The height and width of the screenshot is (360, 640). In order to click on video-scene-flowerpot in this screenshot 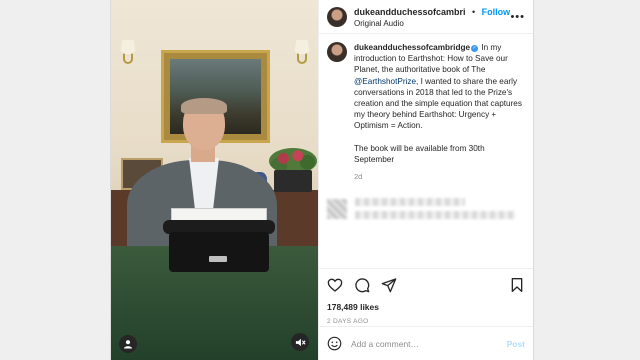, I will do `click(293, 181)`.